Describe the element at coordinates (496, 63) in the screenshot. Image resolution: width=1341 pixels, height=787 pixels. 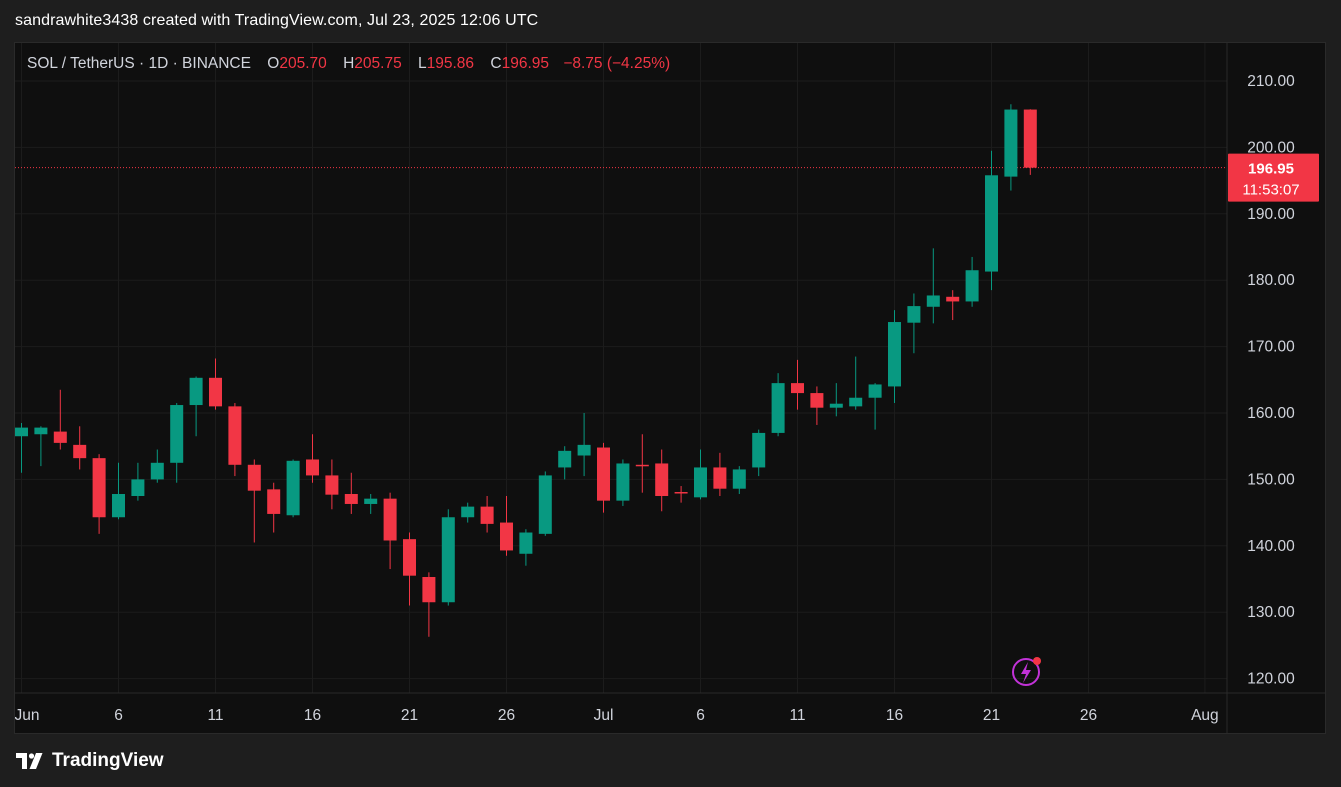
I see `close-label: C` at that location.